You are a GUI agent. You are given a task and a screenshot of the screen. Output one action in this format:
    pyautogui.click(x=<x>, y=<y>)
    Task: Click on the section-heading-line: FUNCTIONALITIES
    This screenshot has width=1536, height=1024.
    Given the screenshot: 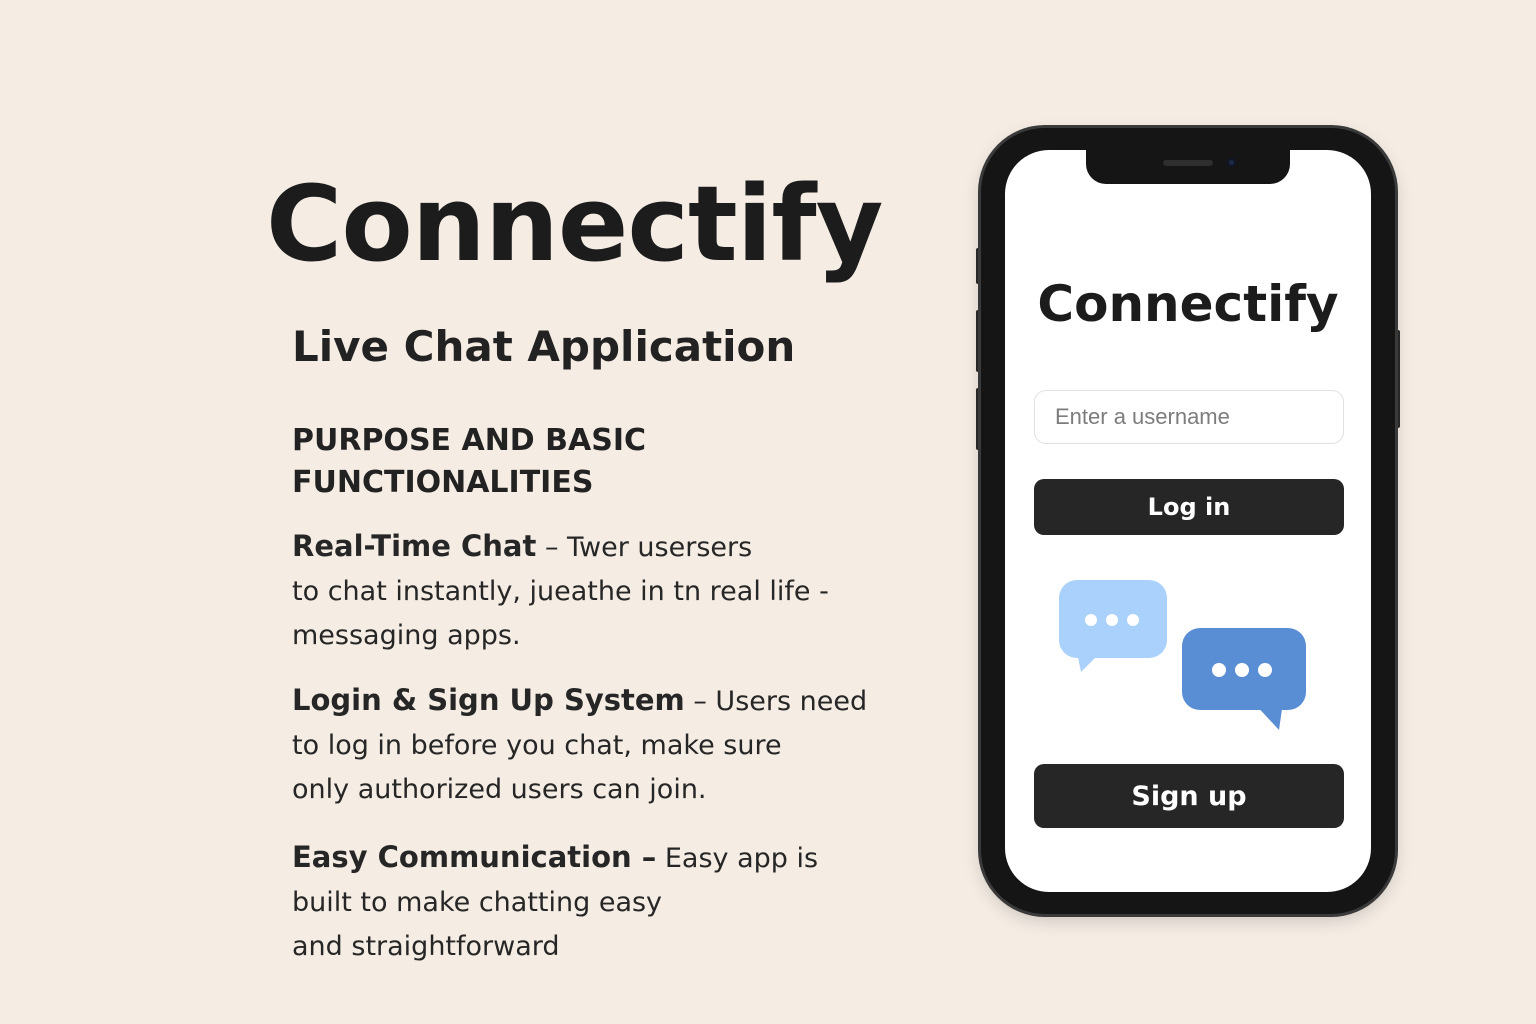 What is the action you would take?
    pyautogui.click(x=443, y=482)
    